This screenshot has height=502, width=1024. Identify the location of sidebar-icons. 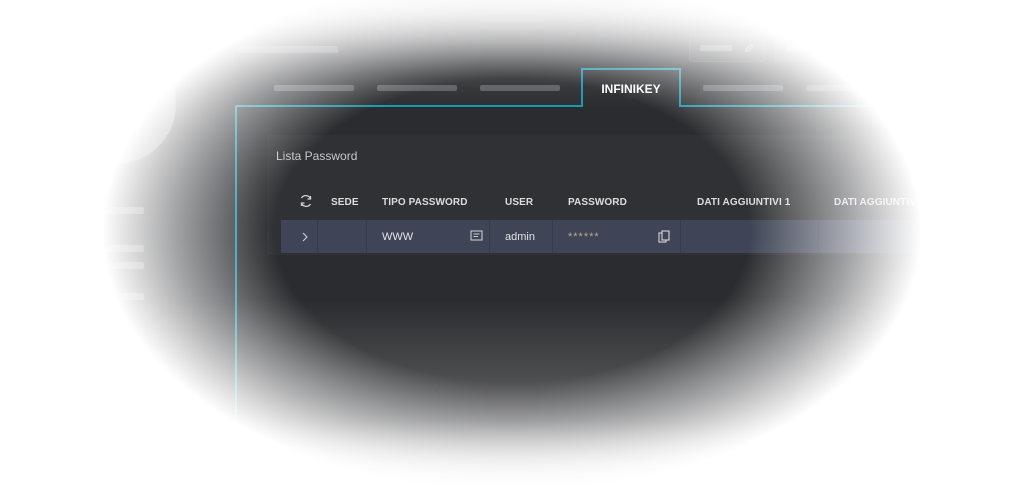
(21, 303).